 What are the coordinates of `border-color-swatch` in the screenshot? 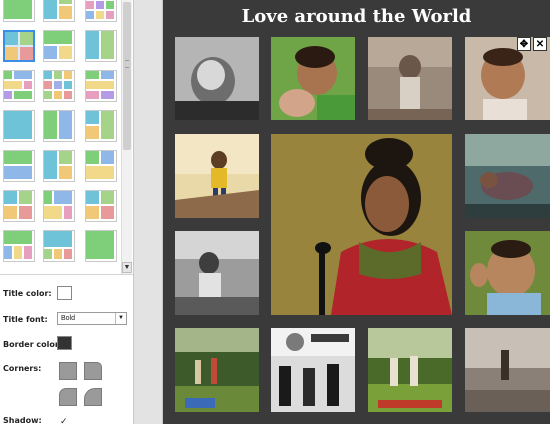 It's located at (64, 343).